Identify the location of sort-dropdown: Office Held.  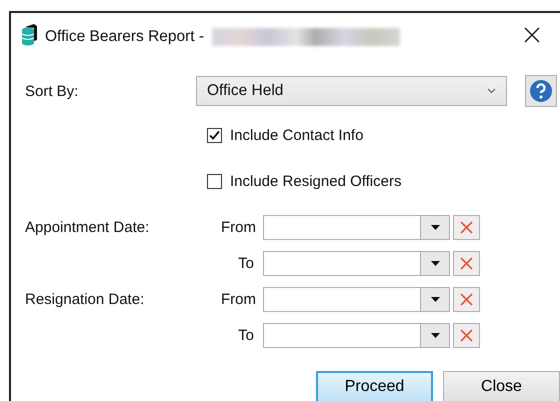
(351, 91).